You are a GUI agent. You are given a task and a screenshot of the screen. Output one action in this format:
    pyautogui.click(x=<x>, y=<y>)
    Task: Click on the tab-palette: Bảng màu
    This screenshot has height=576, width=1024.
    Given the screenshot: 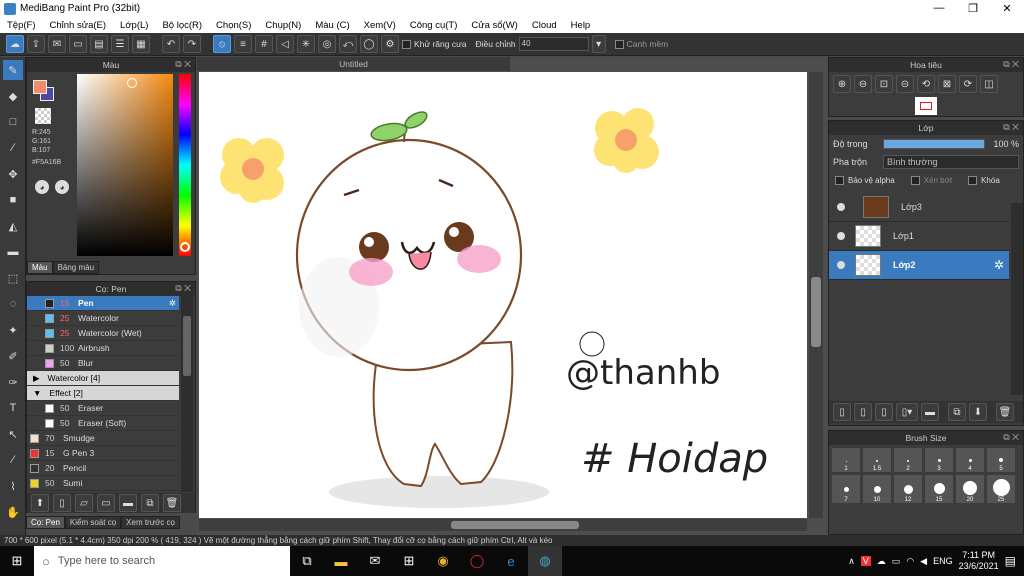 What is the action you would take?
    pyautogui.click(x=76, y=267)
    